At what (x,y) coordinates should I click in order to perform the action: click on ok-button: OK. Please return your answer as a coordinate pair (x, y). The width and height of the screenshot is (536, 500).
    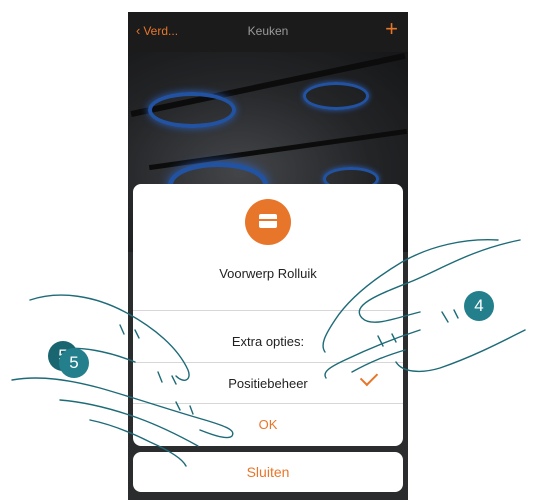
    Looking at the image, I should click on (268, 425).